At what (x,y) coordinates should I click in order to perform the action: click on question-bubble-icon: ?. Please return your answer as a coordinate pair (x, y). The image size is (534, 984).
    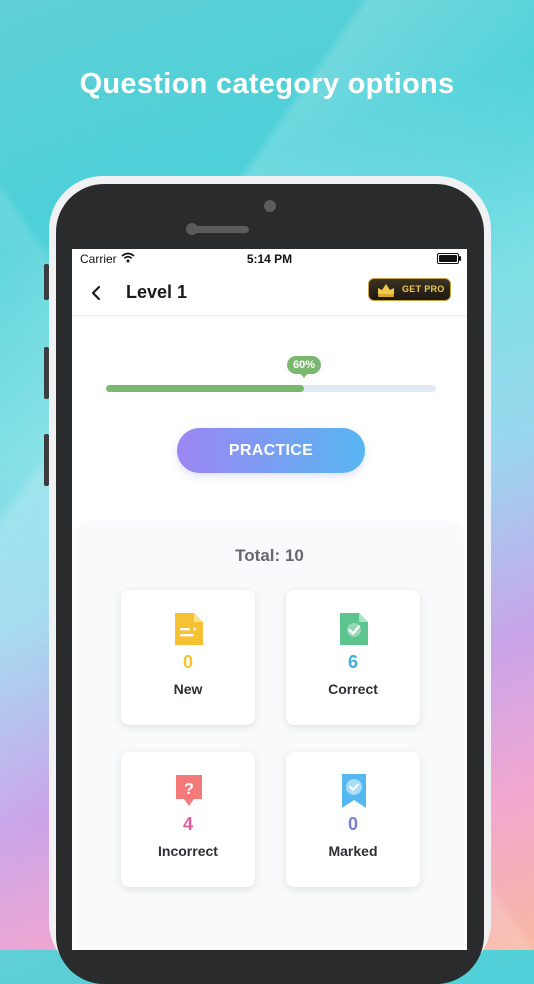
    Looking at the image, I should click on (189, 790).